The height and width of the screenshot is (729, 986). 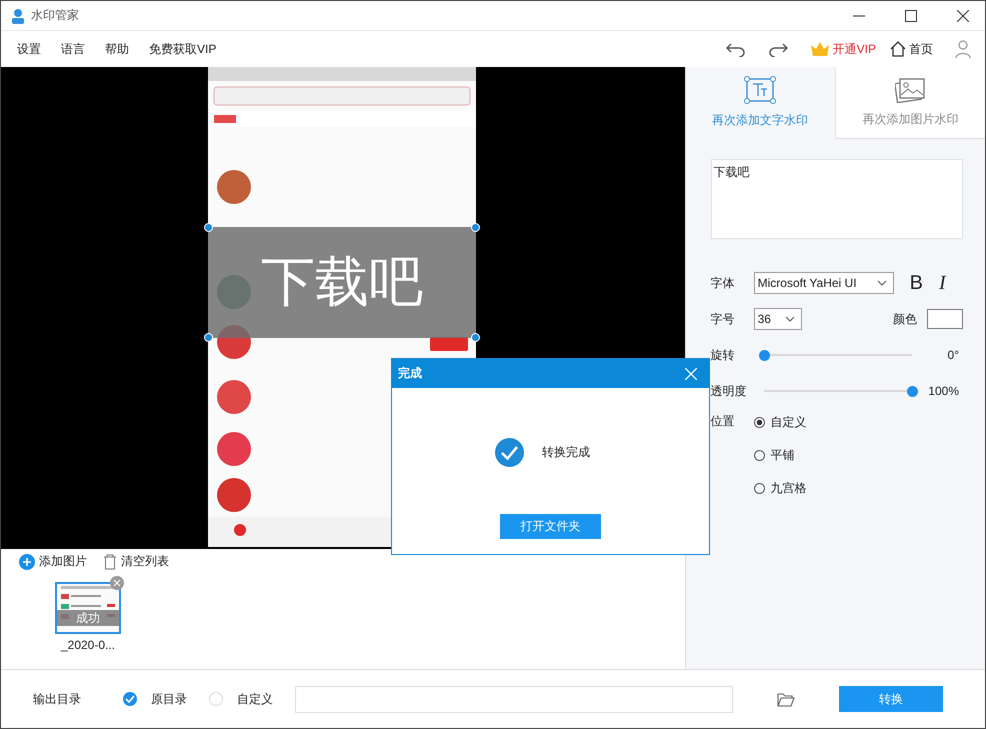 I want to click on close-icon, so click(x=963, y=16).